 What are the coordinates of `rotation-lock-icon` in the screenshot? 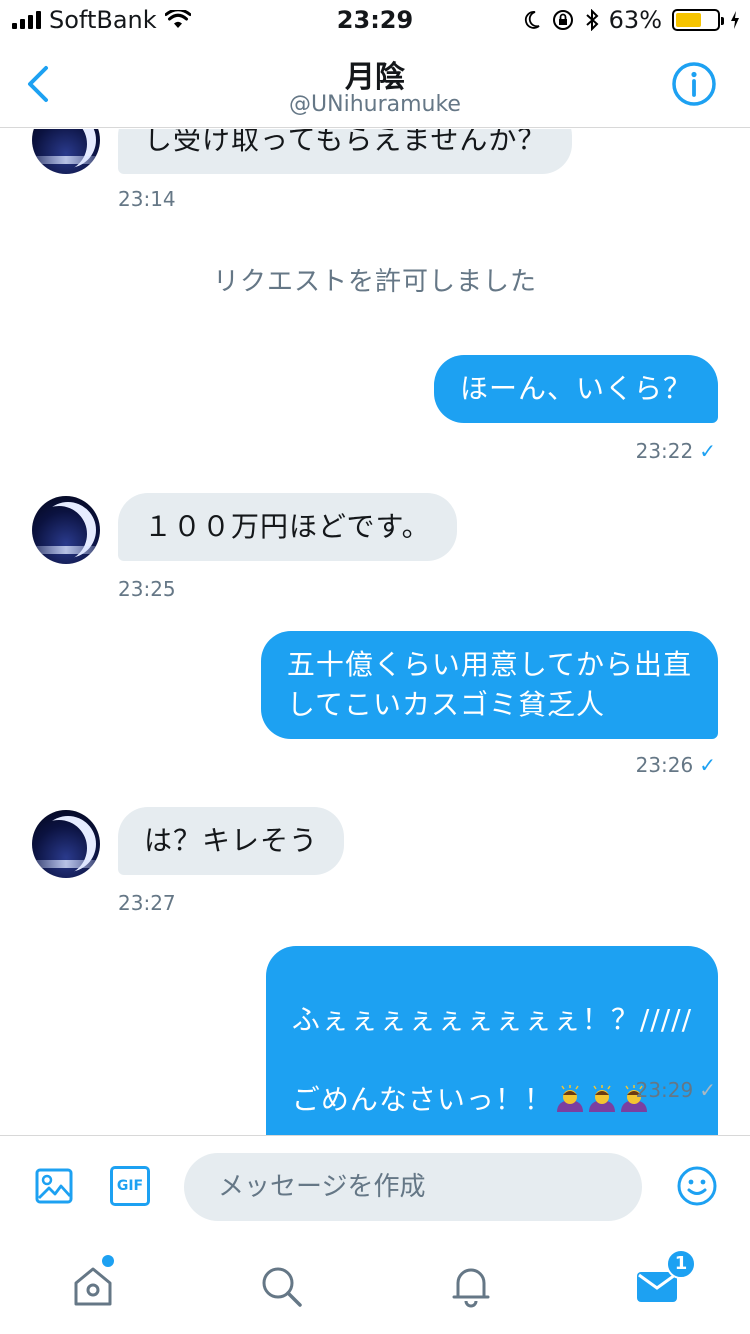 It's located at (562, 20).